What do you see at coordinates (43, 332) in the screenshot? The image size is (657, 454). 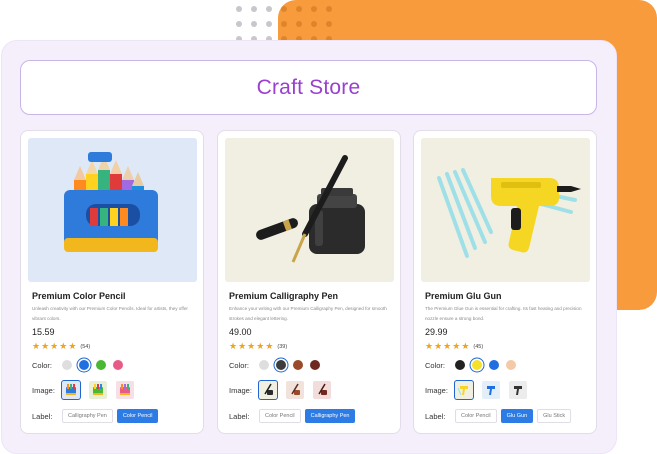 I see `product-price: 15.59` at bounding box center [43, 332].